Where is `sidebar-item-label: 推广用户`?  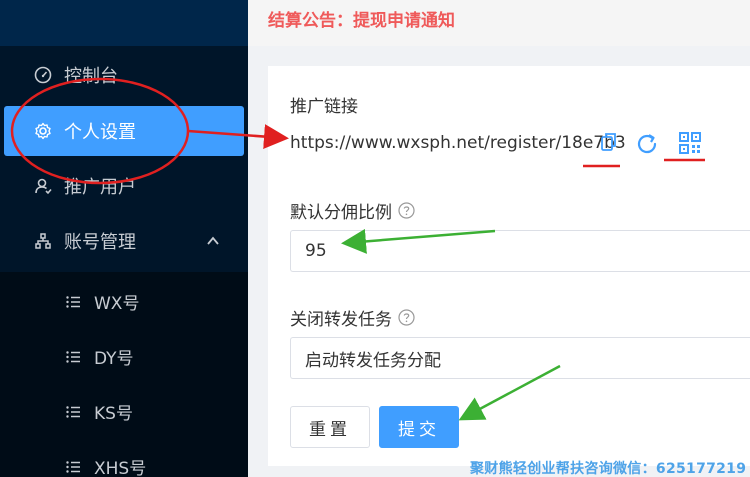 sidebar-item-label: 推广用户 is located at coordinates (100, 187).